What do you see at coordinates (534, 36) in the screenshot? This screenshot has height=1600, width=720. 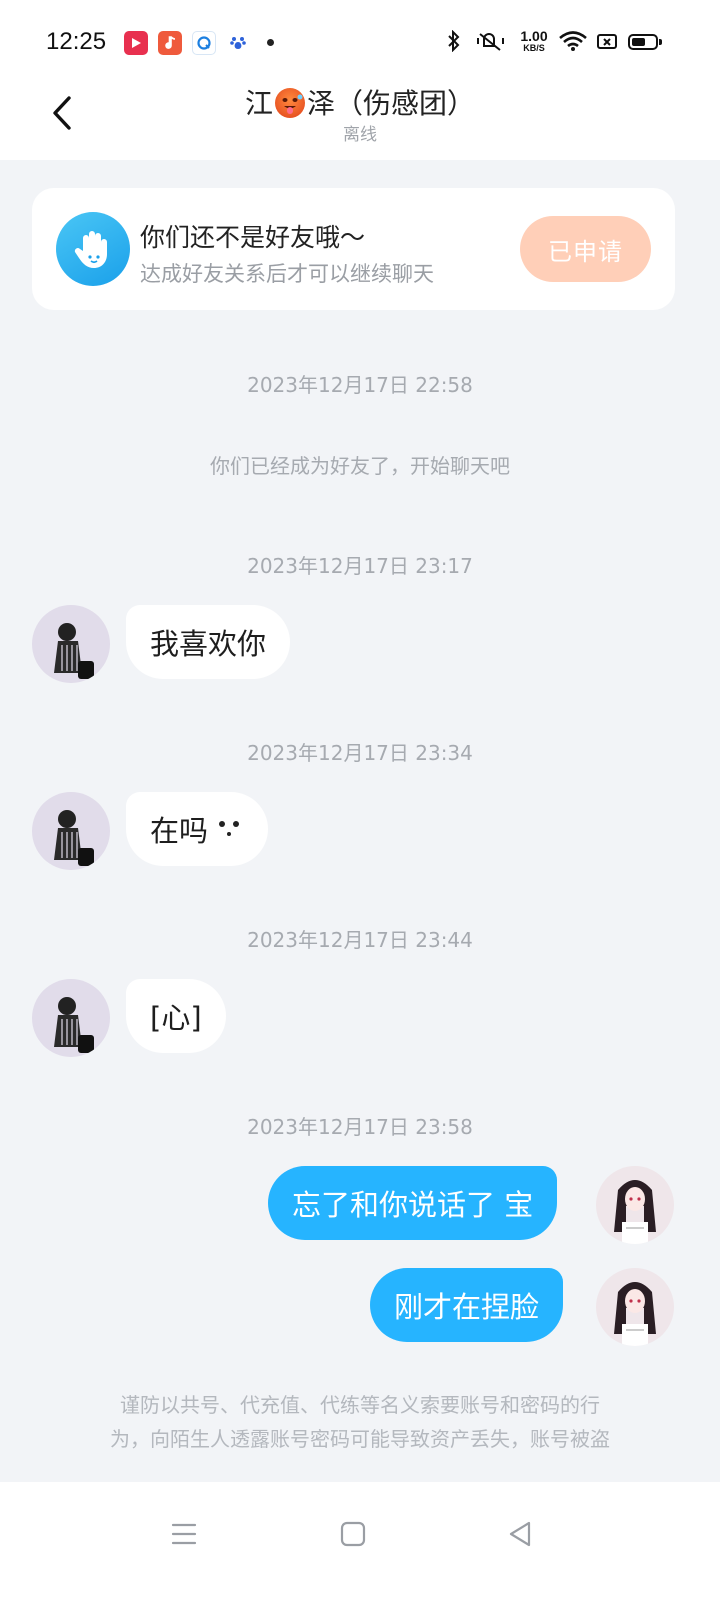 I see `net-speed-value: 1.00` at bounding box center [534, 36].